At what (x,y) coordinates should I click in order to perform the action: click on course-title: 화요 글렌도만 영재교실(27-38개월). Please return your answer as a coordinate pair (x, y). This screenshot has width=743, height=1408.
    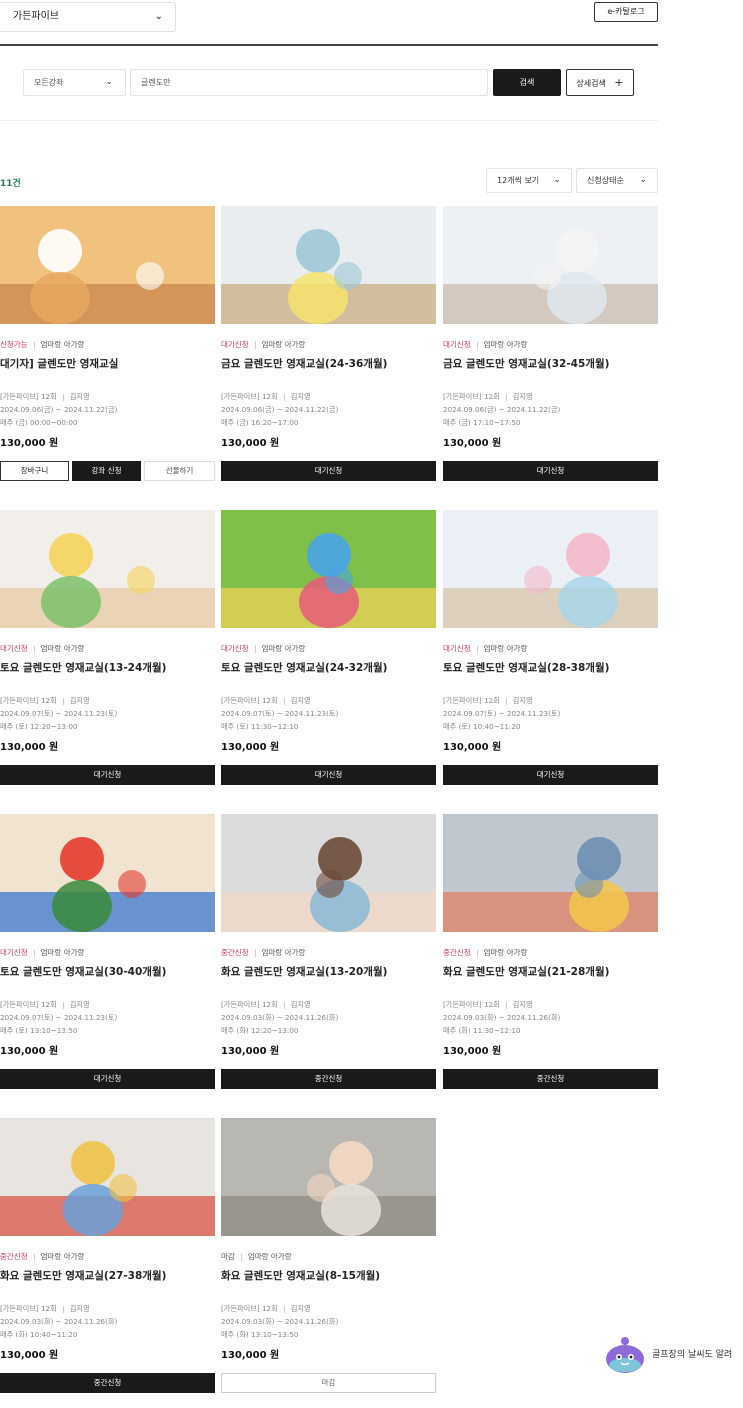
    Looking at the image, I should click on (83, 1275).